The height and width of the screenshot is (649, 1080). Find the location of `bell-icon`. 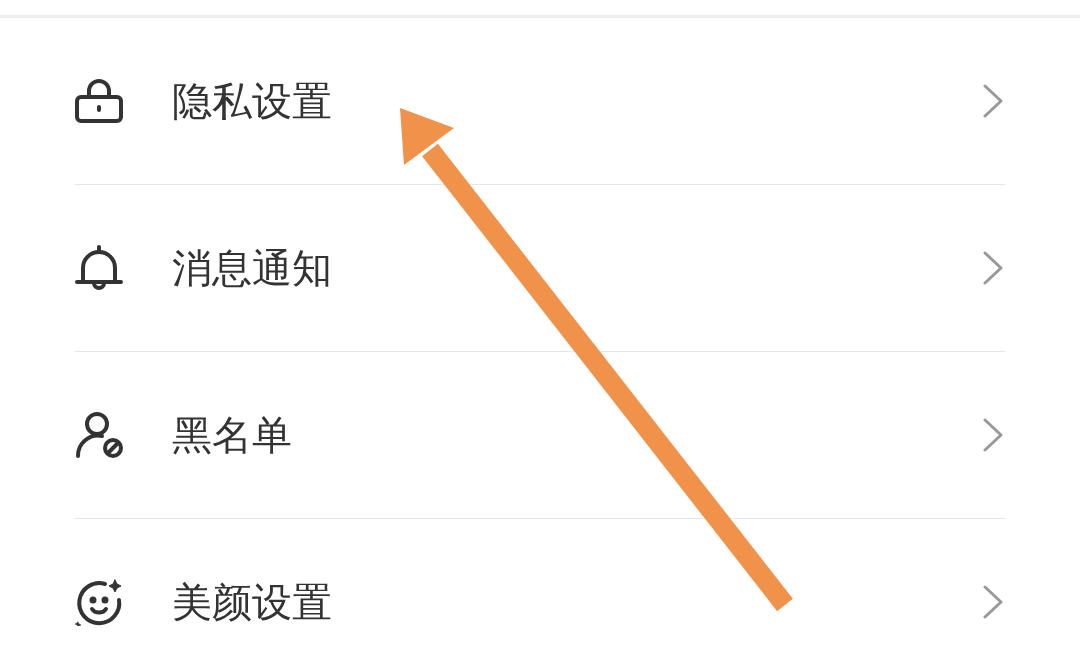

bell-icon is located at coordinates (99, 268).